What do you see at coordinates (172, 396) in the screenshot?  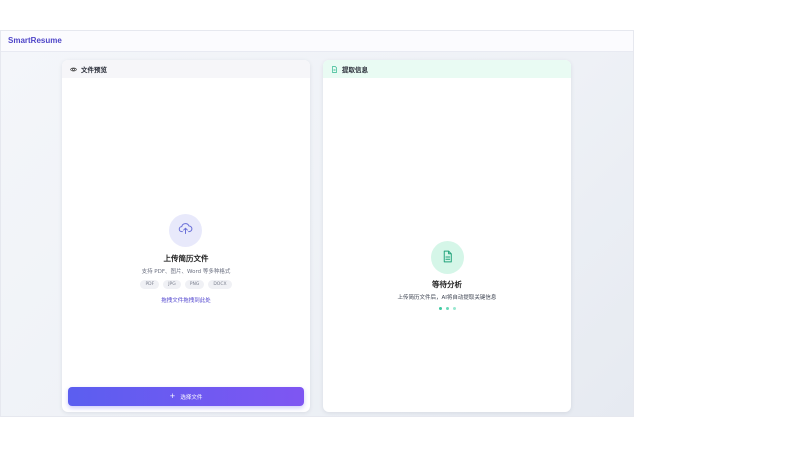 I see `plus-icon: +` at bounding box center [172, 396].